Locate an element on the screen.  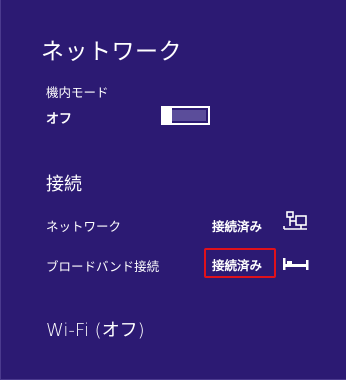
connection-item-broadband: ブロードバンド接続 接続済み is located at coordinates (173, 263).